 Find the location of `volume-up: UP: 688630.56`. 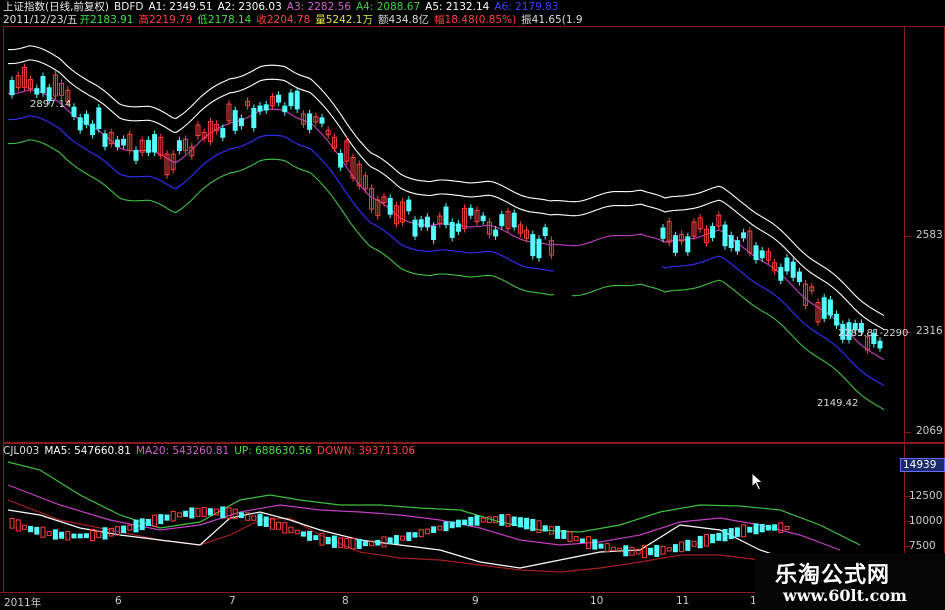

volume-up: UP: 688630.56 is located at coordinates (273, 451).